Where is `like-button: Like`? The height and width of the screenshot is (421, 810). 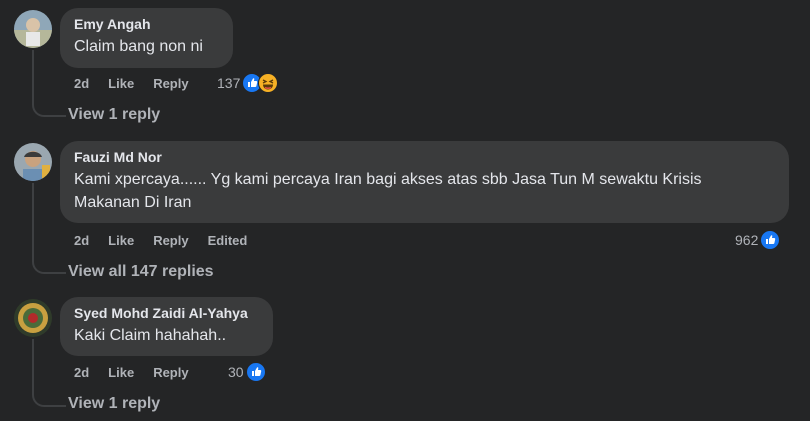
like-button: Like is located at coordinates (121, 372).